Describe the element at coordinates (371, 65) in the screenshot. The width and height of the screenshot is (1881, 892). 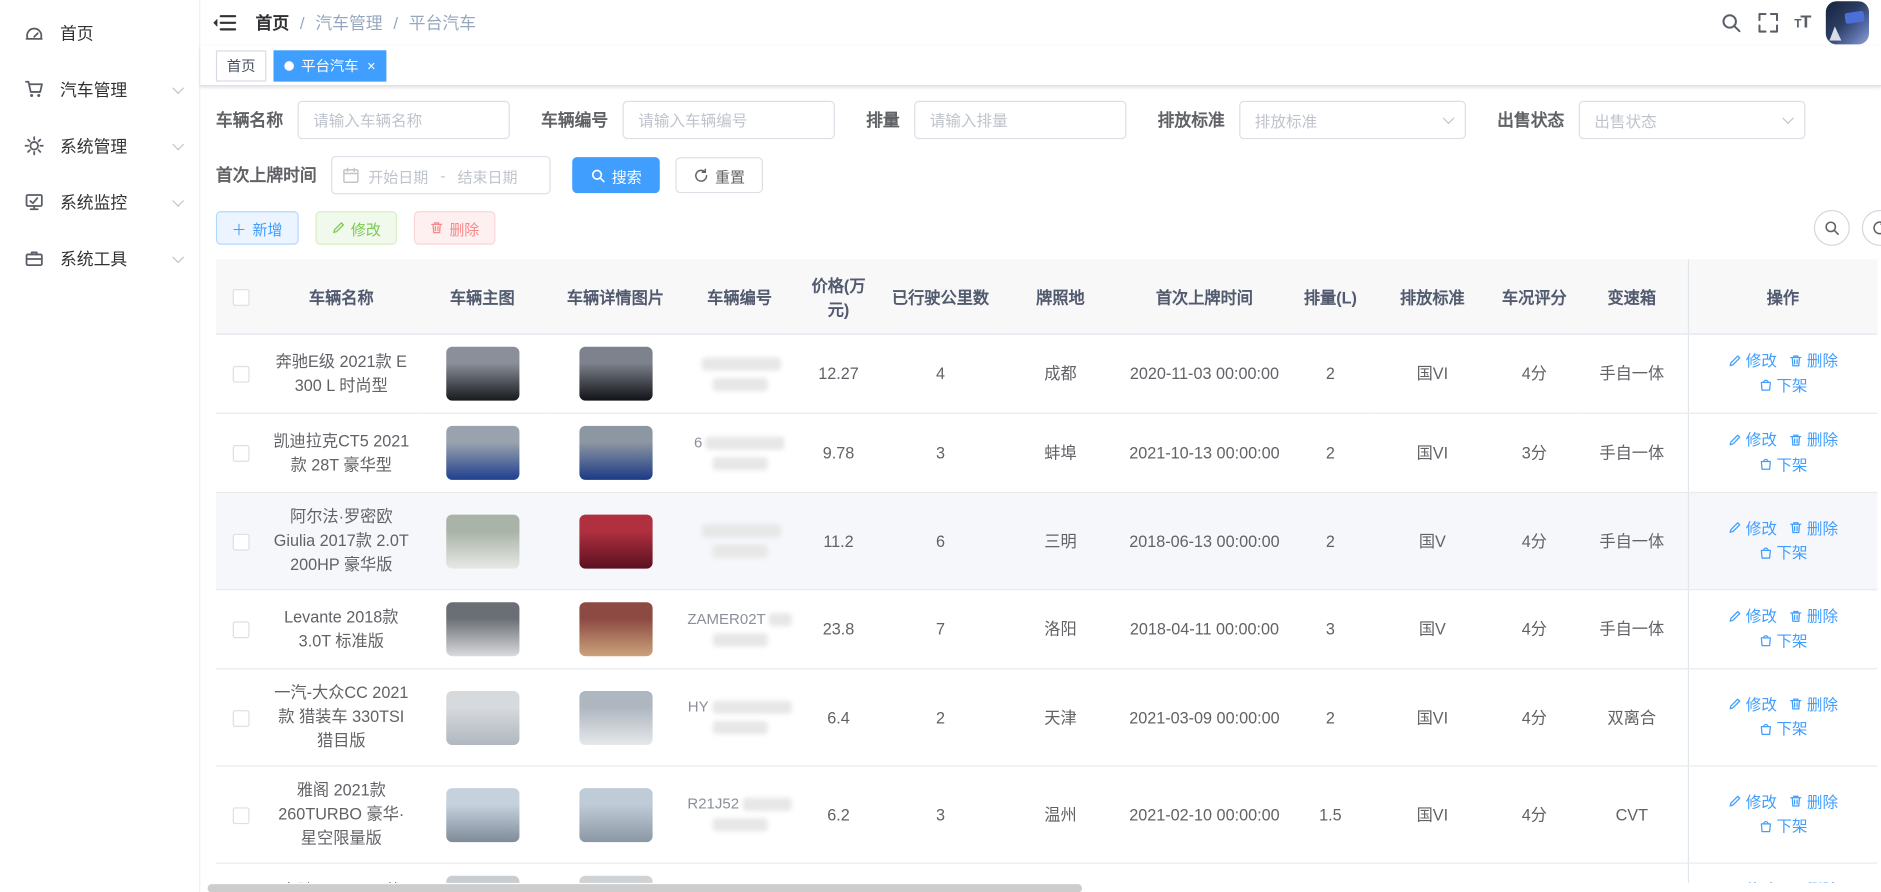
I see `close-icon: ×` at that location.